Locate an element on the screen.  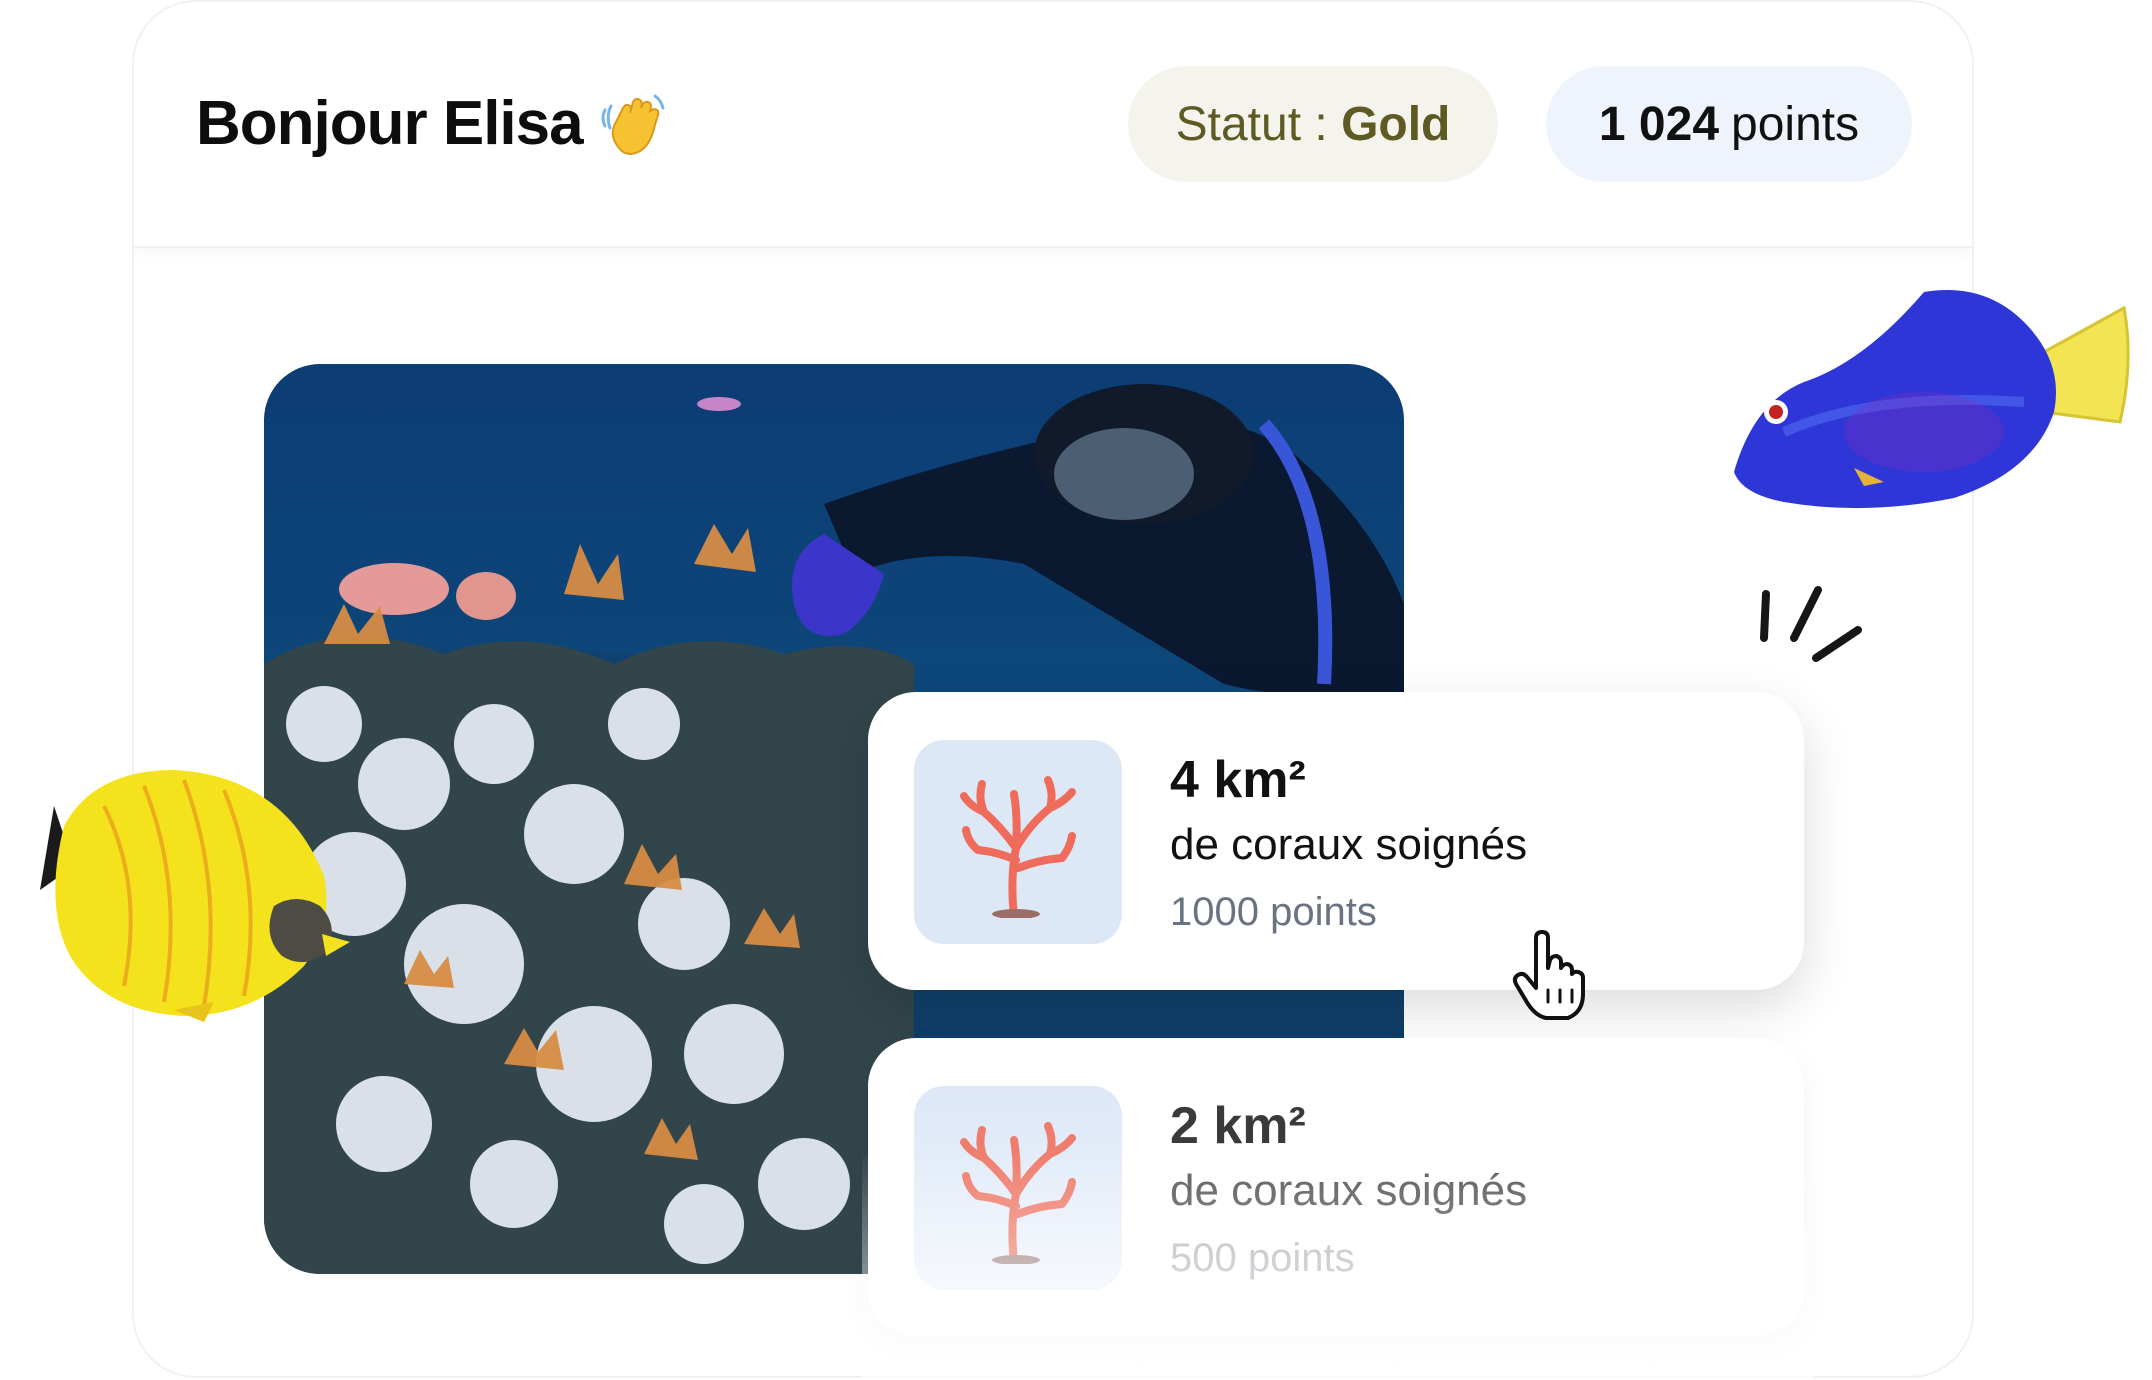
reward-area: 4 km² is located at coordinates (1238, 780).